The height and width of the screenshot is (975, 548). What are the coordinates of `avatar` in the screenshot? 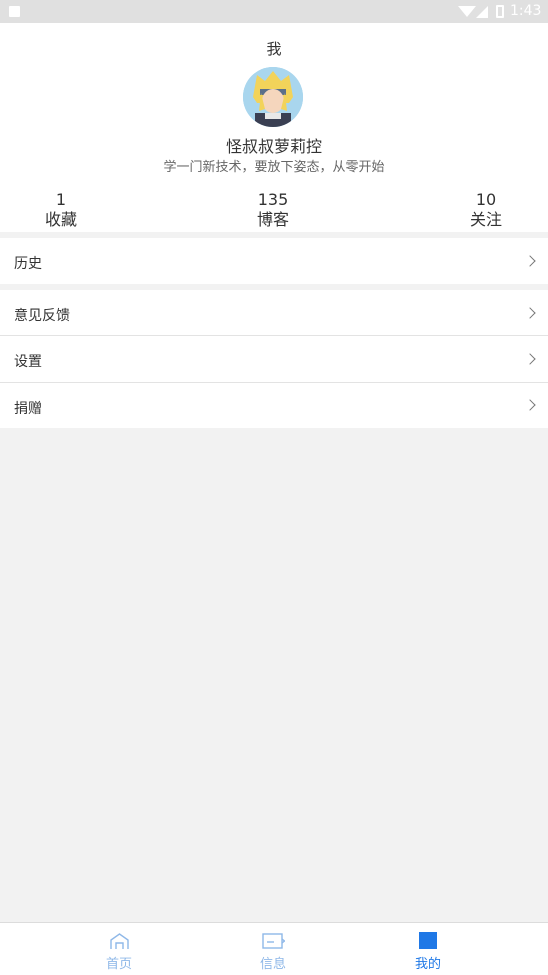 It's located at (273, 97).